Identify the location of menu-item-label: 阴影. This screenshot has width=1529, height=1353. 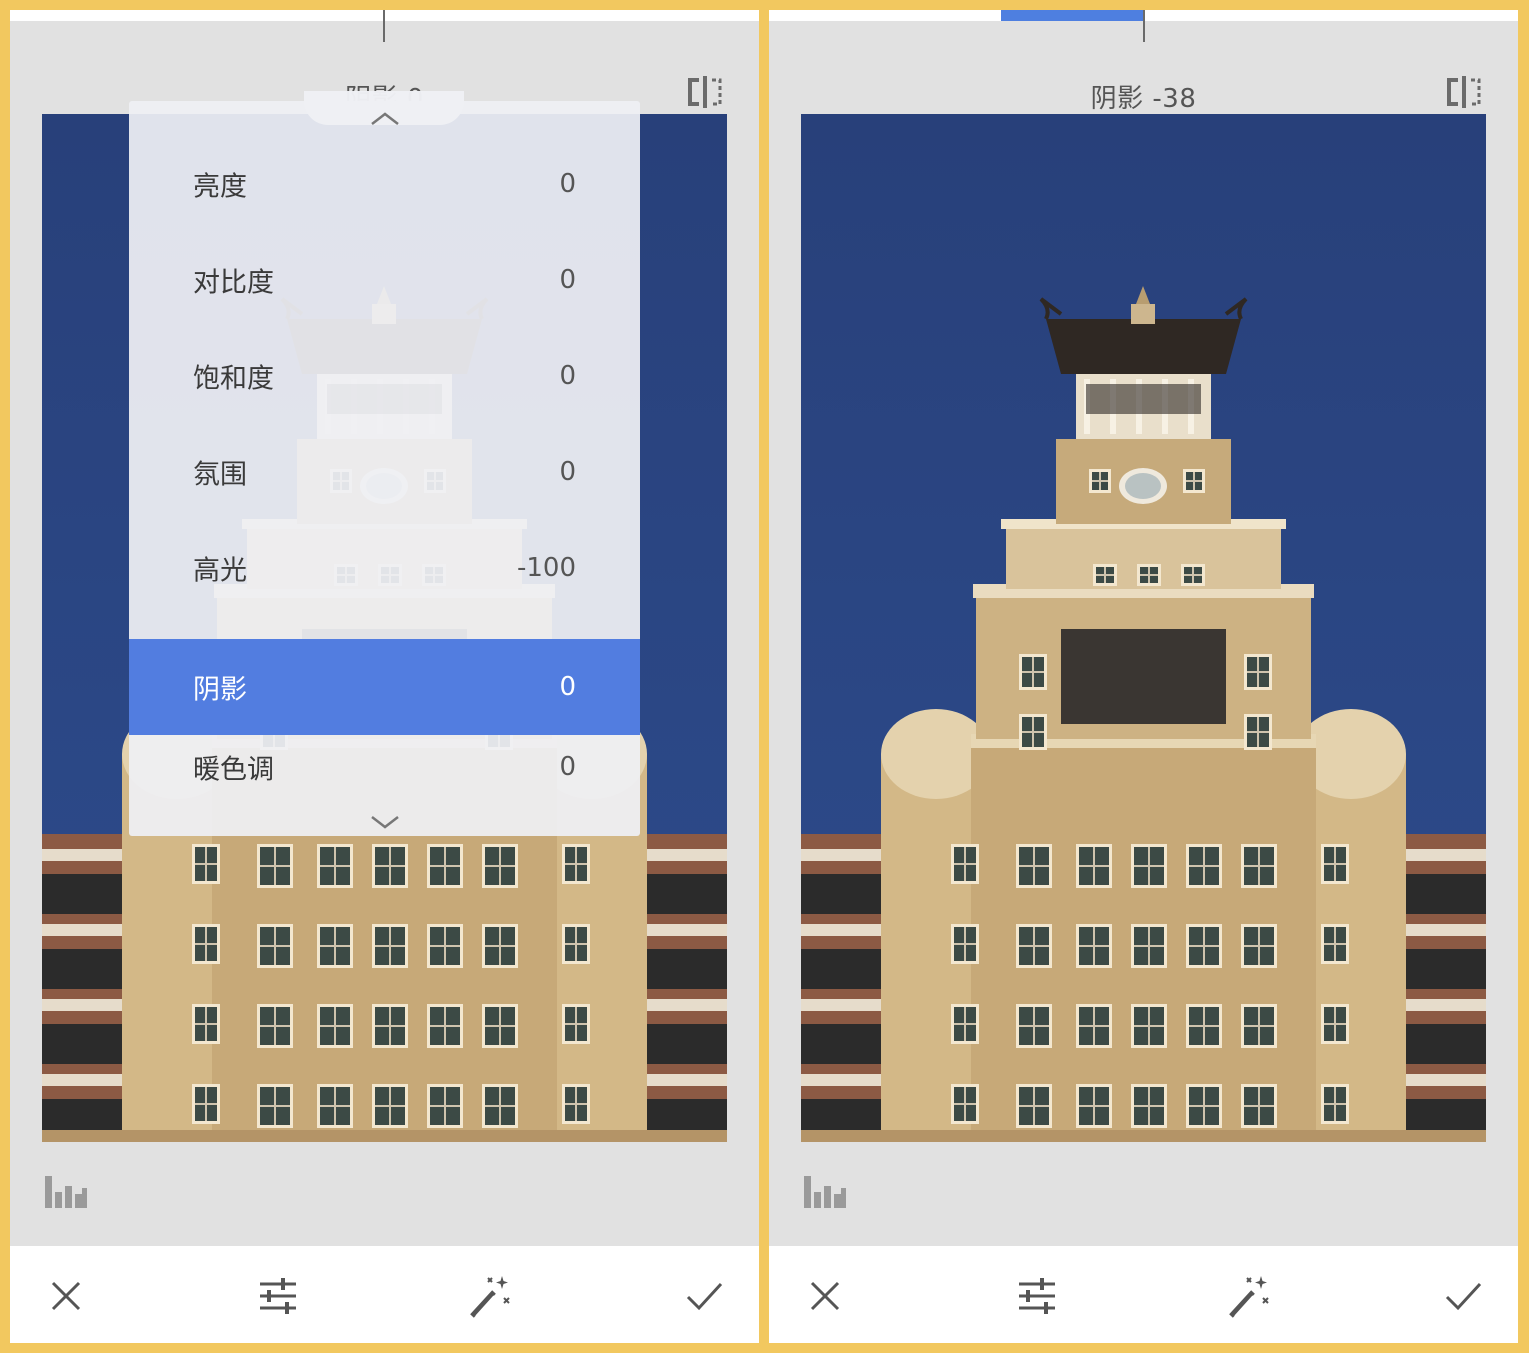
(220, 690).